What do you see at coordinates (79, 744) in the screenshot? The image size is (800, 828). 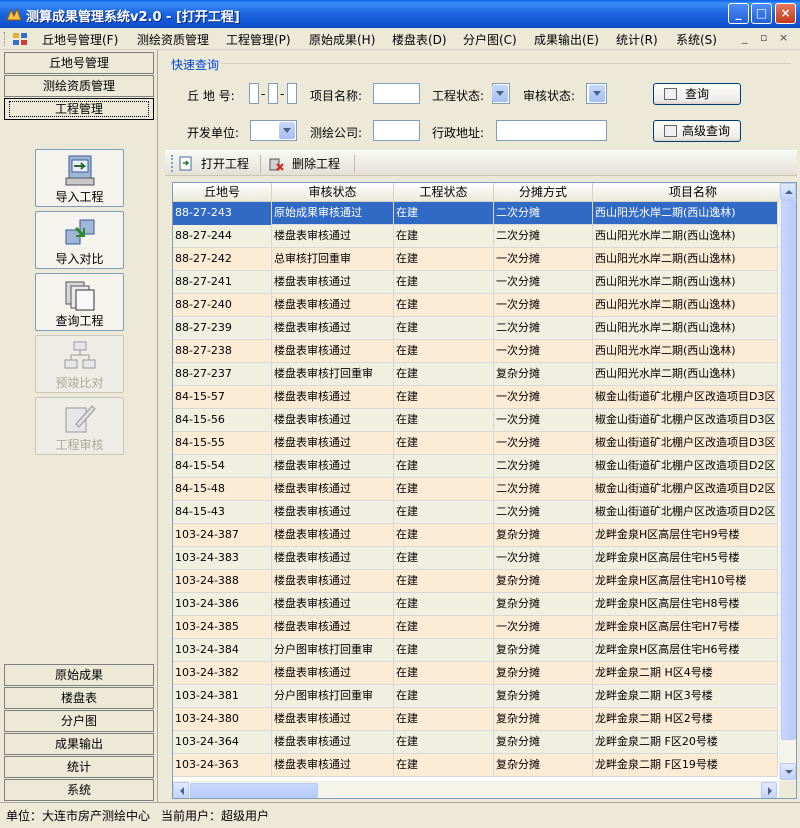 I see `nav-group-output: 成果输出` at bounding box center [79, 744].